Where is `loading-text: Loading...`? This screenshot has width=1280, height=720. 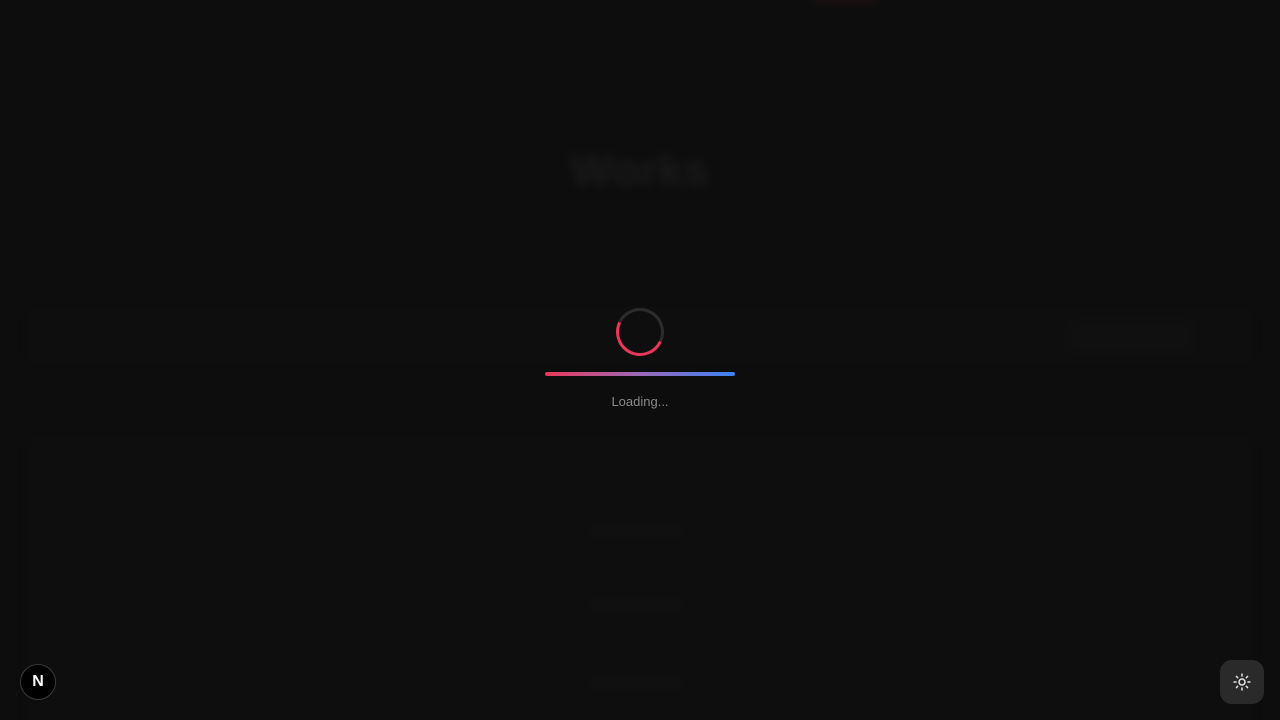
loading-text: Loading... is located at coordinates (640, 401).